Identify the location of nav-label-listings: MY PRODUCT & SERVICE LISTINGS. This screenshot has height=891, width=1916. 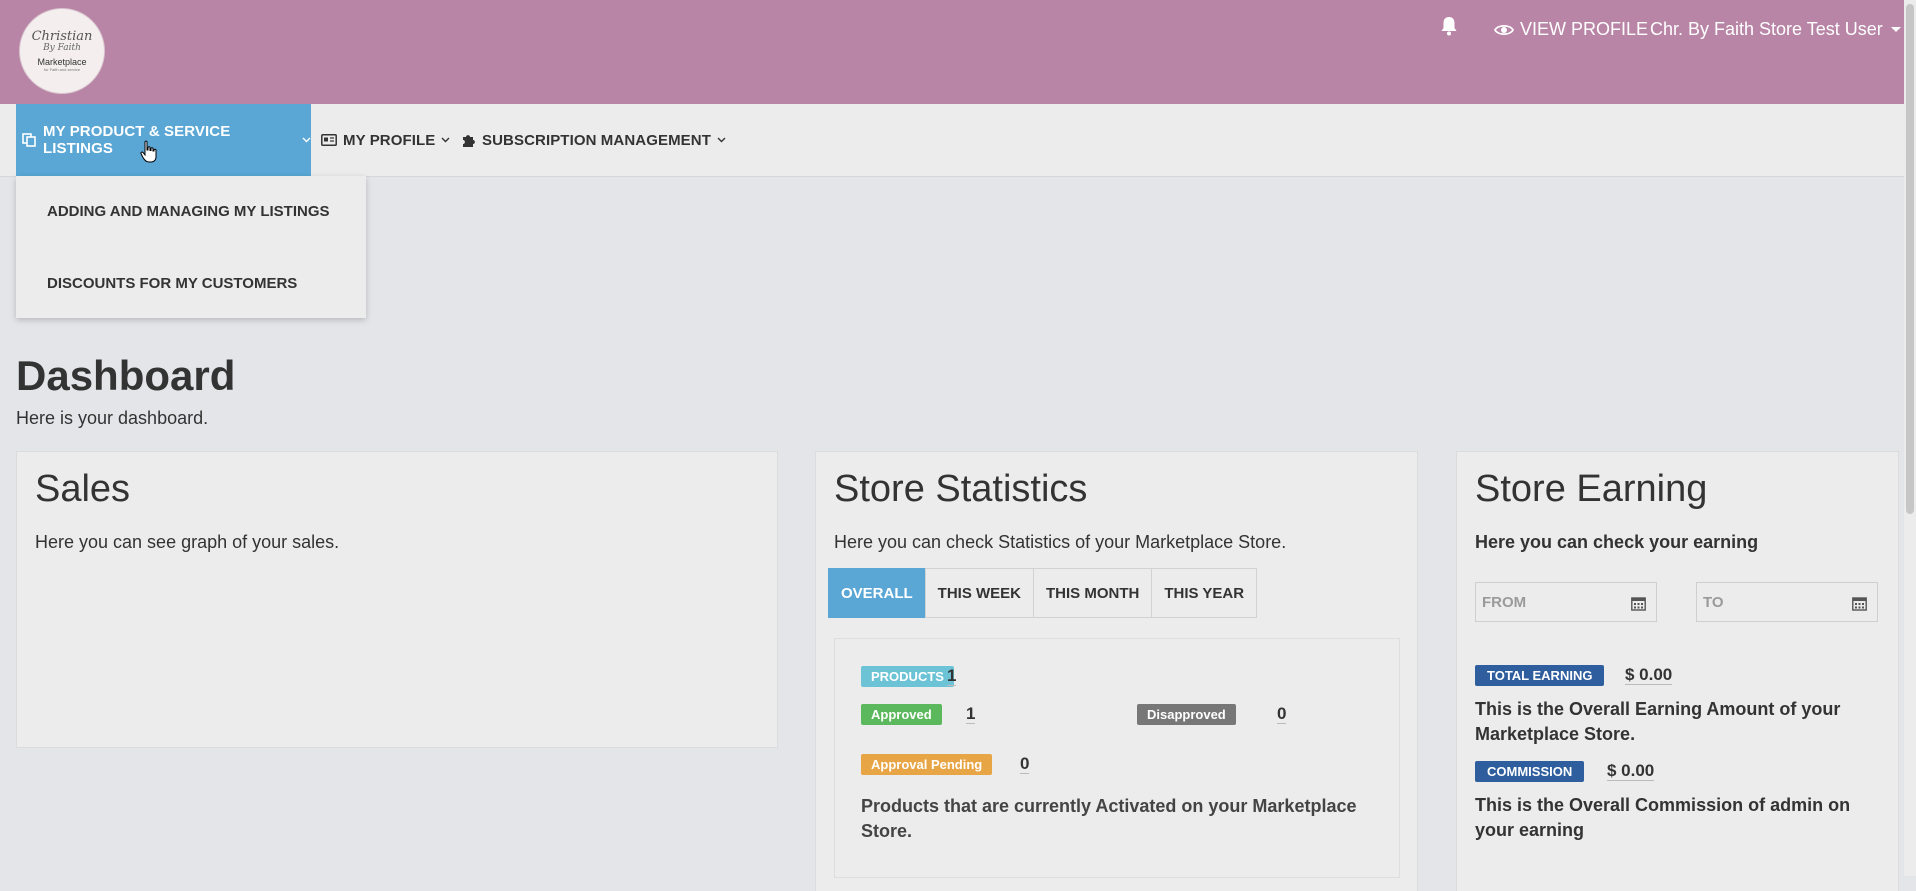
(137, 140).